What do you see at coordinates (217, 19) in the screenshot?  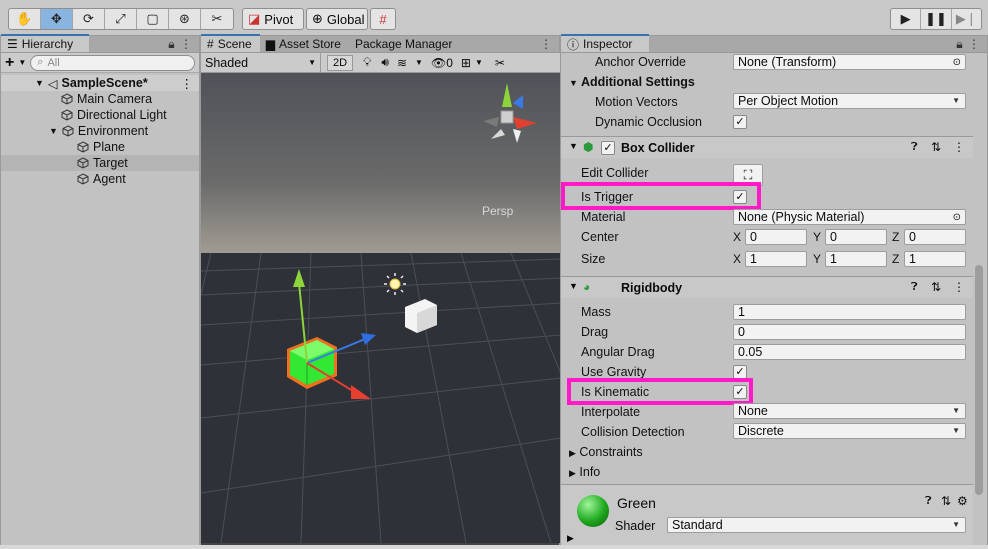 I see `custom-tool-icon: ✂` at bounding box center [217, 19].